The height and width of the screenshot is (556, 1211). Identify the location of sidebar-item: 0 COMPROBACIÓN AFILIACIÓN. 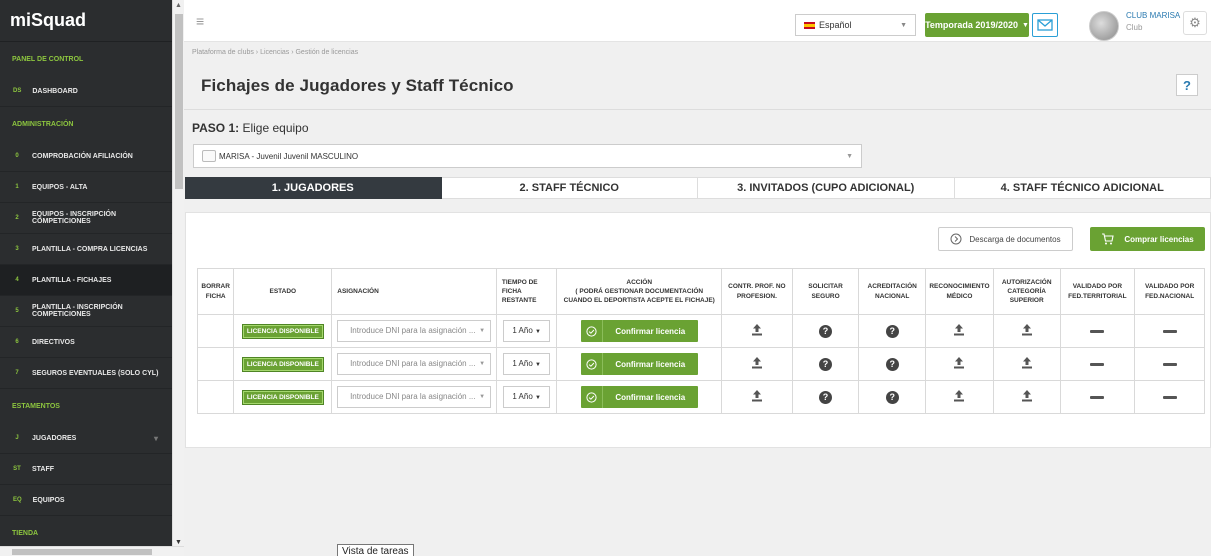
(86, 156).